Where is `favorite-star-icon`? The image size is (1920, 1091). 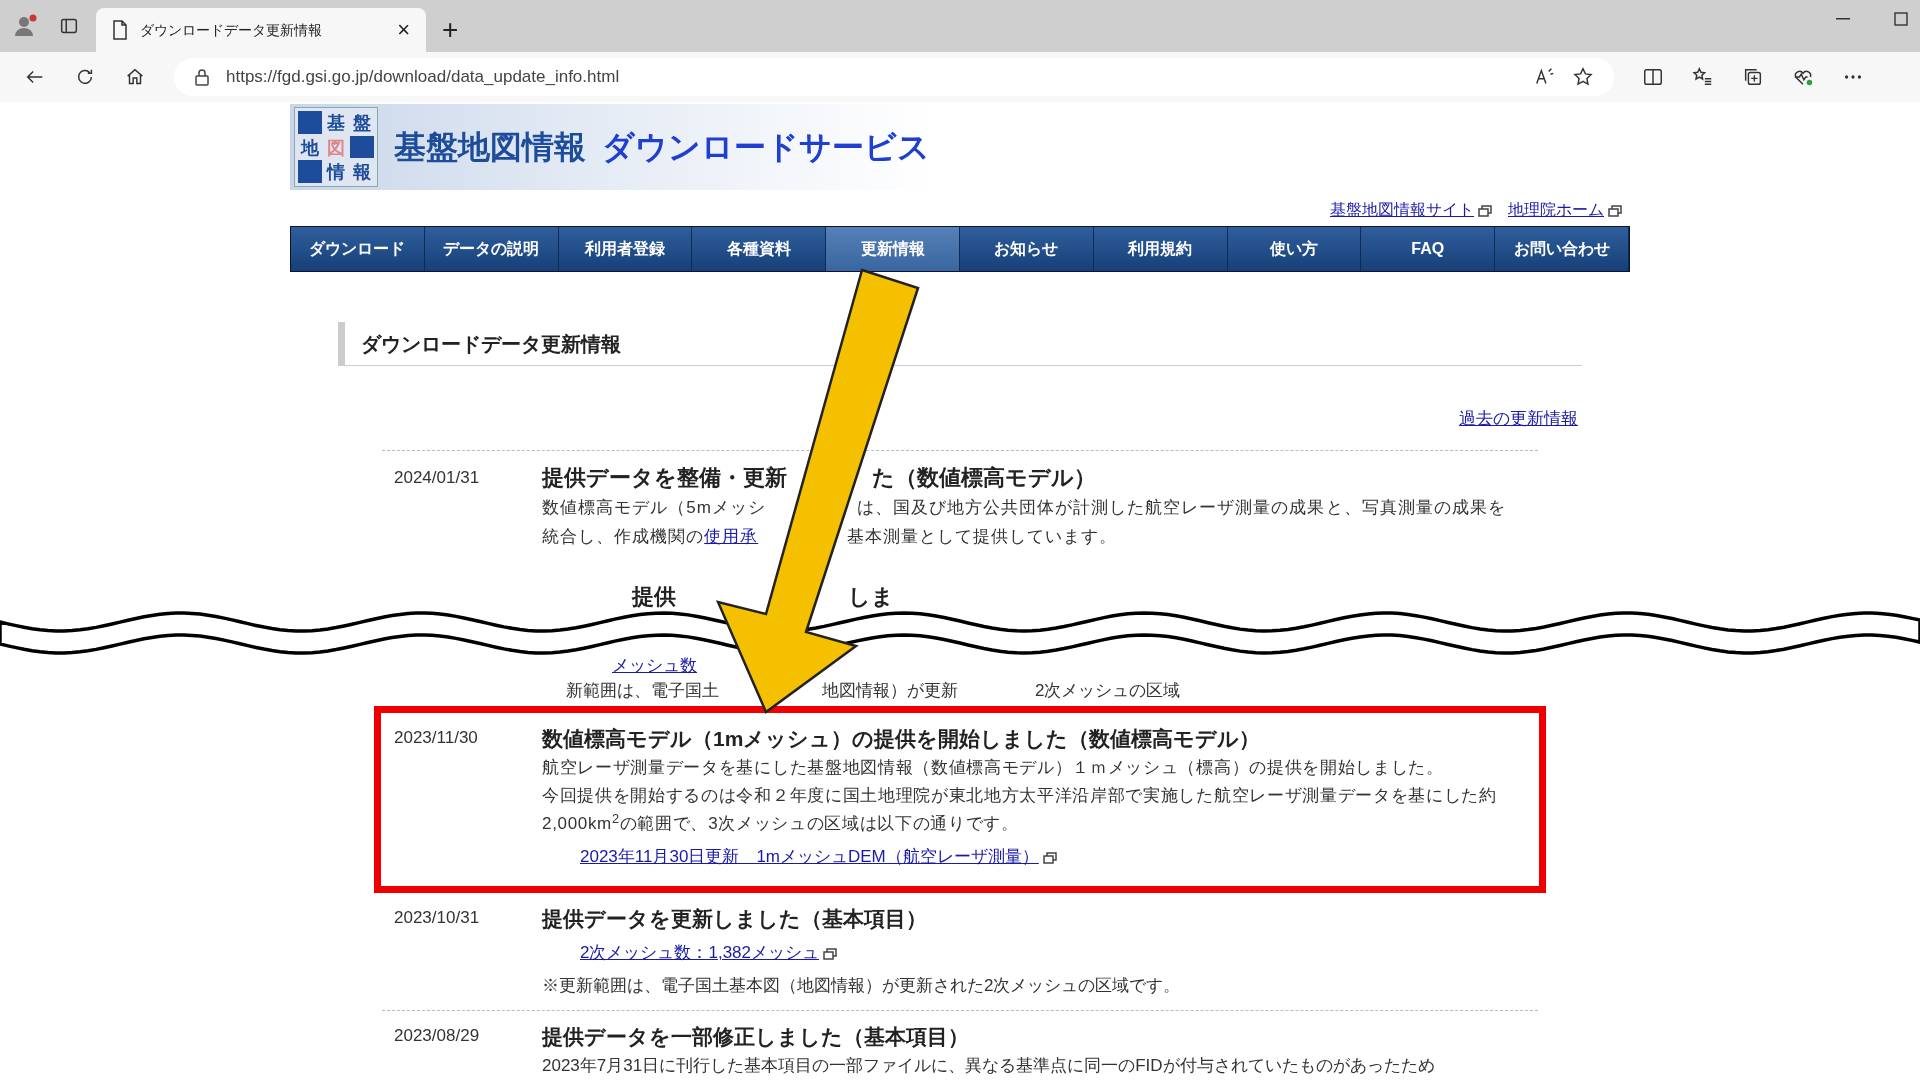
favorite-star-icon is located at coordinates (1583, 77).